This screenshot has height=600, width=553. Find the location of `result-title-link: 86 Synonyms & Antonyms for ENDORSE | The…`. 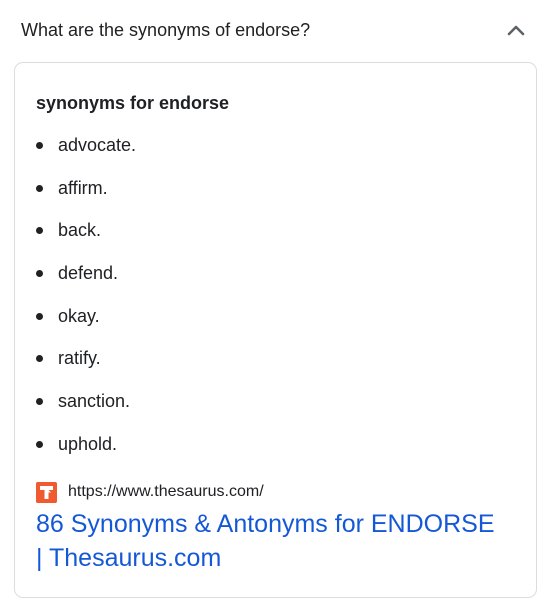

result-title-link: 86 Synonyms & Antonyms for ENDORSE | The… is located at coordinates (271, 541).